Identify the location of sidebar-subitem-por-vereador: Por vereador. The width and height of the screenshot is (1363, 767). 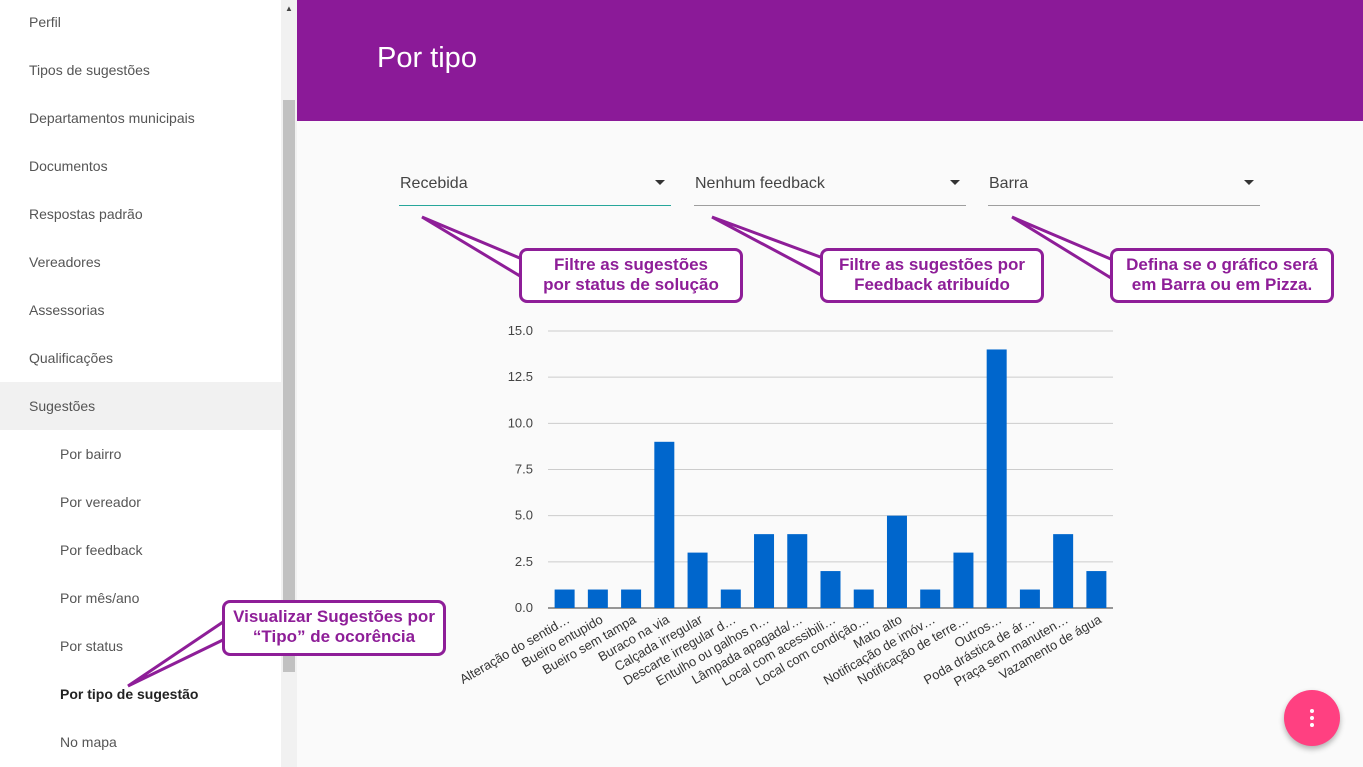
(140, 502).